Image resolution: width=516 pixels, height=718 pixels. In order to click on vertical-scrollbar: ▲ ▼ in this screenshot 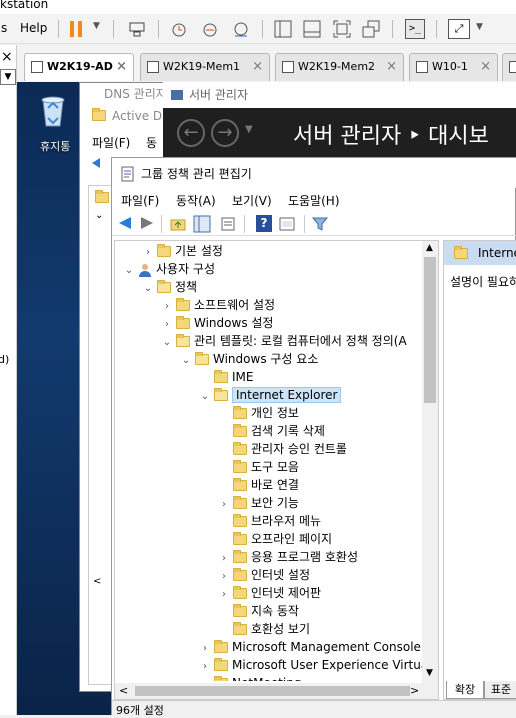, I will do `click(430, 462)`.